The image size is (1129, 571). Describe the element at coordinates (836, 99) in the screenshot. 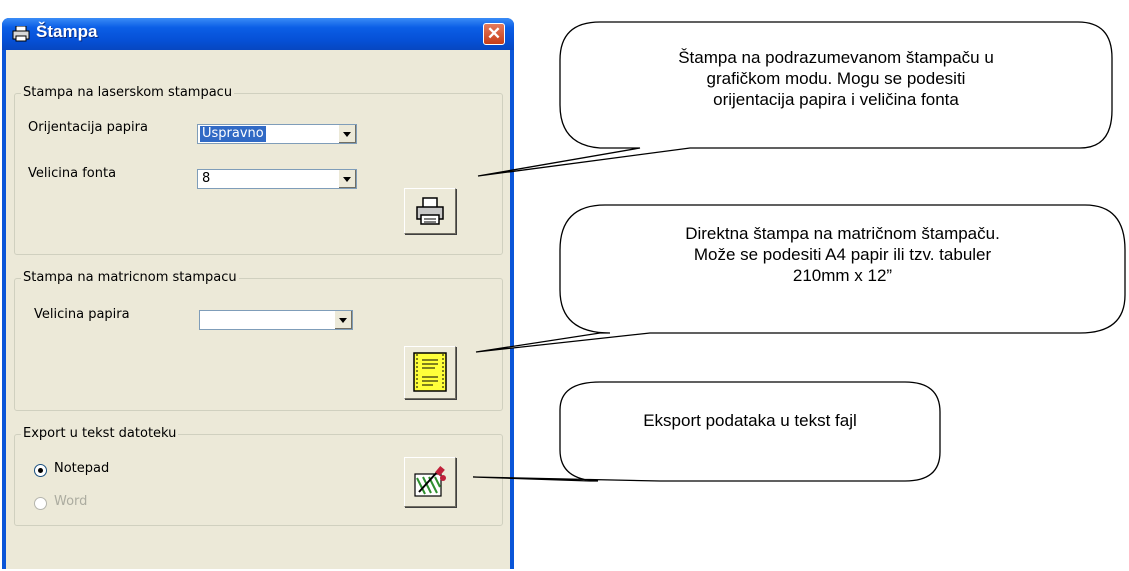

I see `laser-callout-line-3: orijentacija papira i veličina fonta` at that location.